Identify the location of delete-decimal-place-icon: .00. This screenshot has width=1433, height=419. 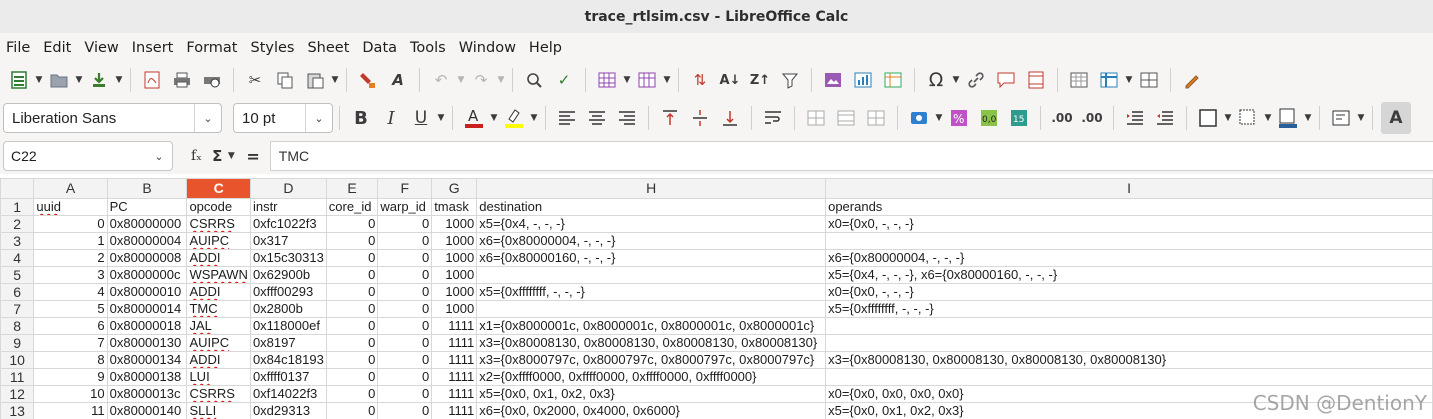
(1092, 118).